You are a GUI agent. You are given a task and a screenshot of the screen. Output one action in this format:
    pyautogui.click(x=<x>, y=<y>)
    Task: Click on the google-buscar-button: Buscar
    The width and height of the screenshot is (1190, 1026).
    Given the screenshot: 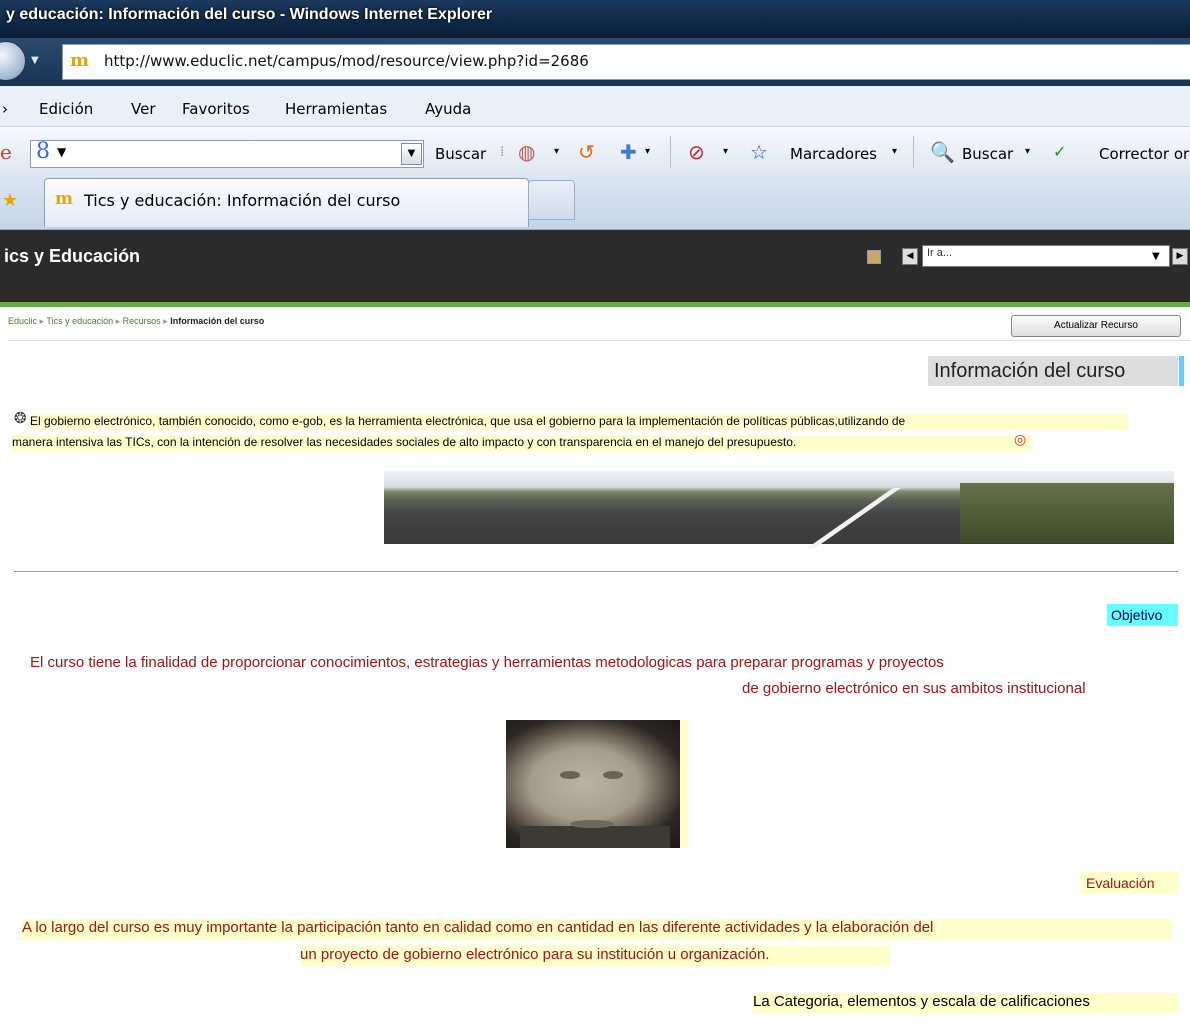 What is the action you would take?
    pyautogui.click(x=460, y=154)
    